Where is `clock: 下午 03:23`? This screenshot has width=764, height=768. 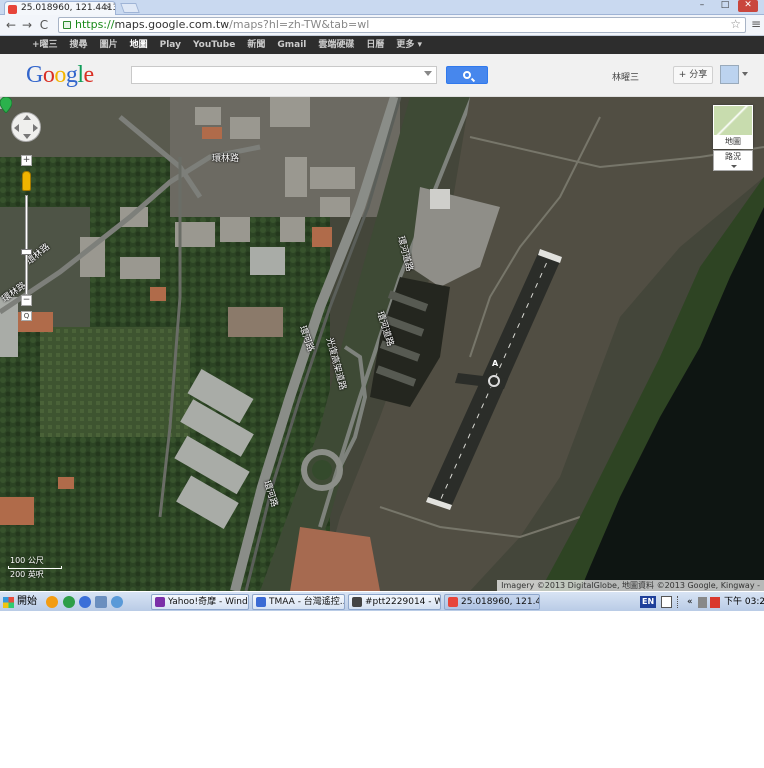 clock: 下午 03:23 is located at coordinates (744, 602).